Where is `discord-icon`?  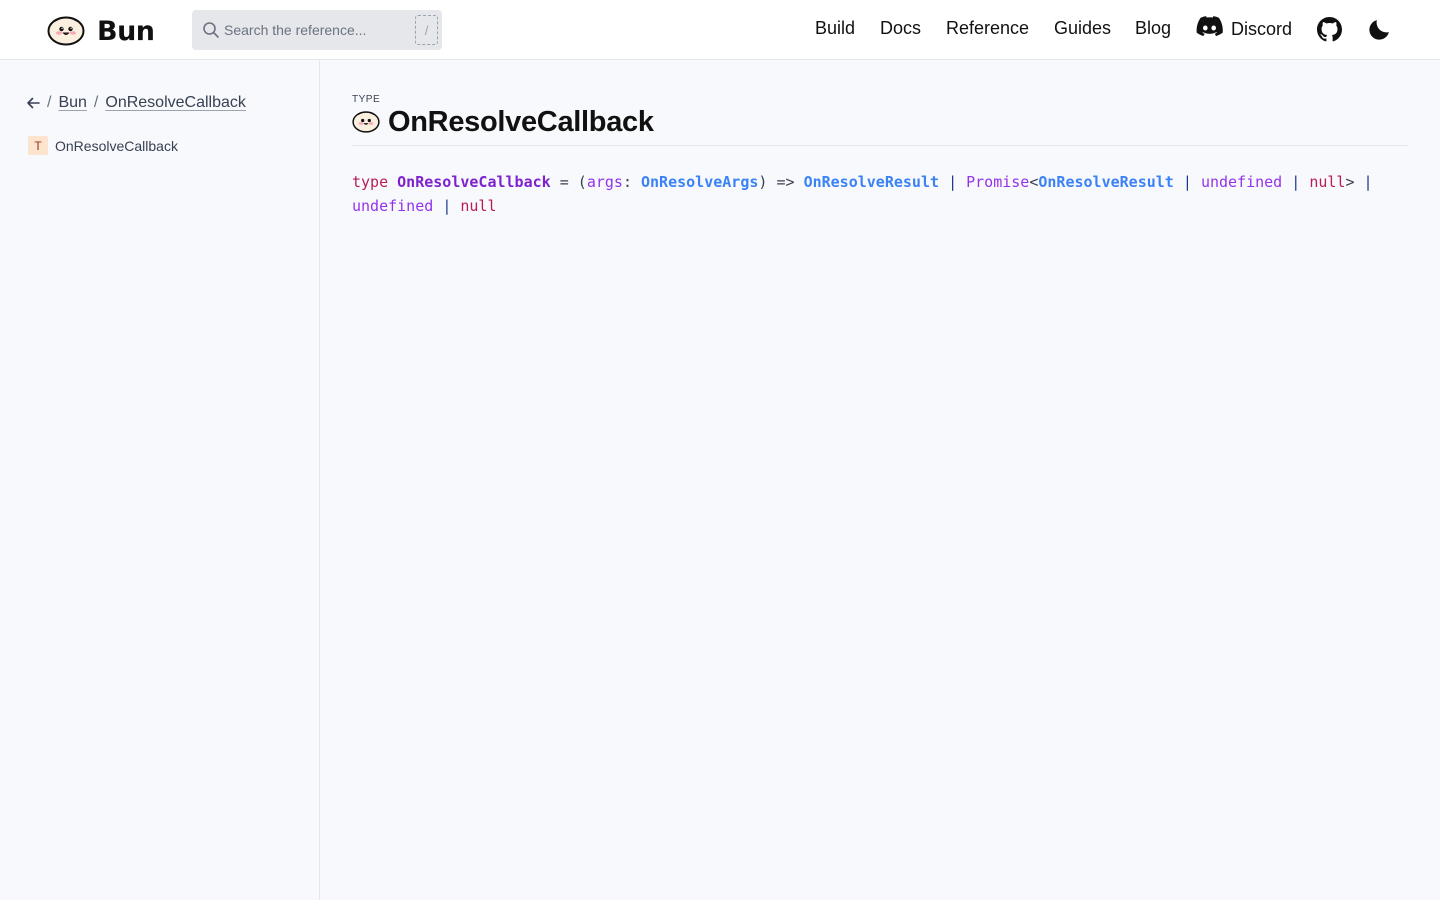
discord-icon is located at coordinates (1209, 29).